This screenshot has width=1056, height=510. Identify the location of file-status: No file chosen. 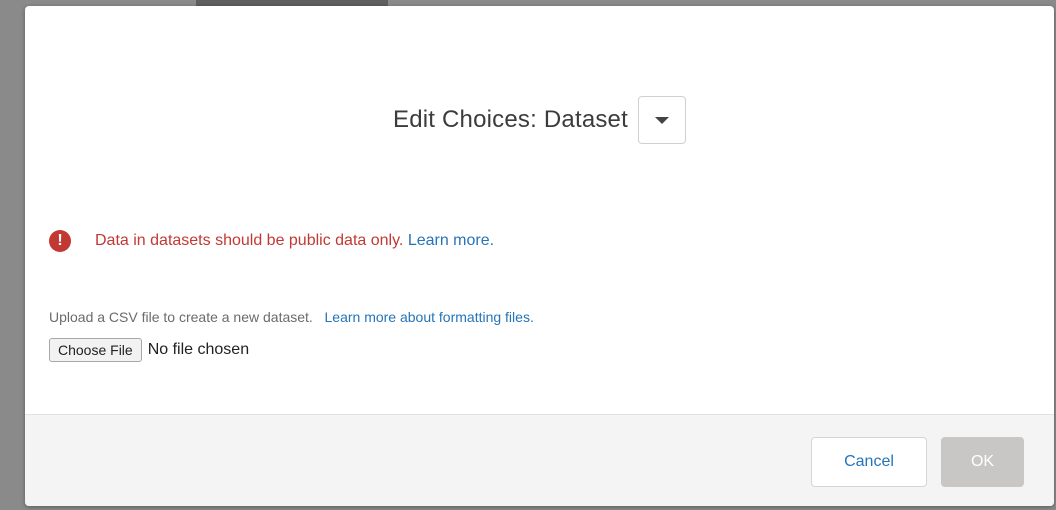
(198, 349).